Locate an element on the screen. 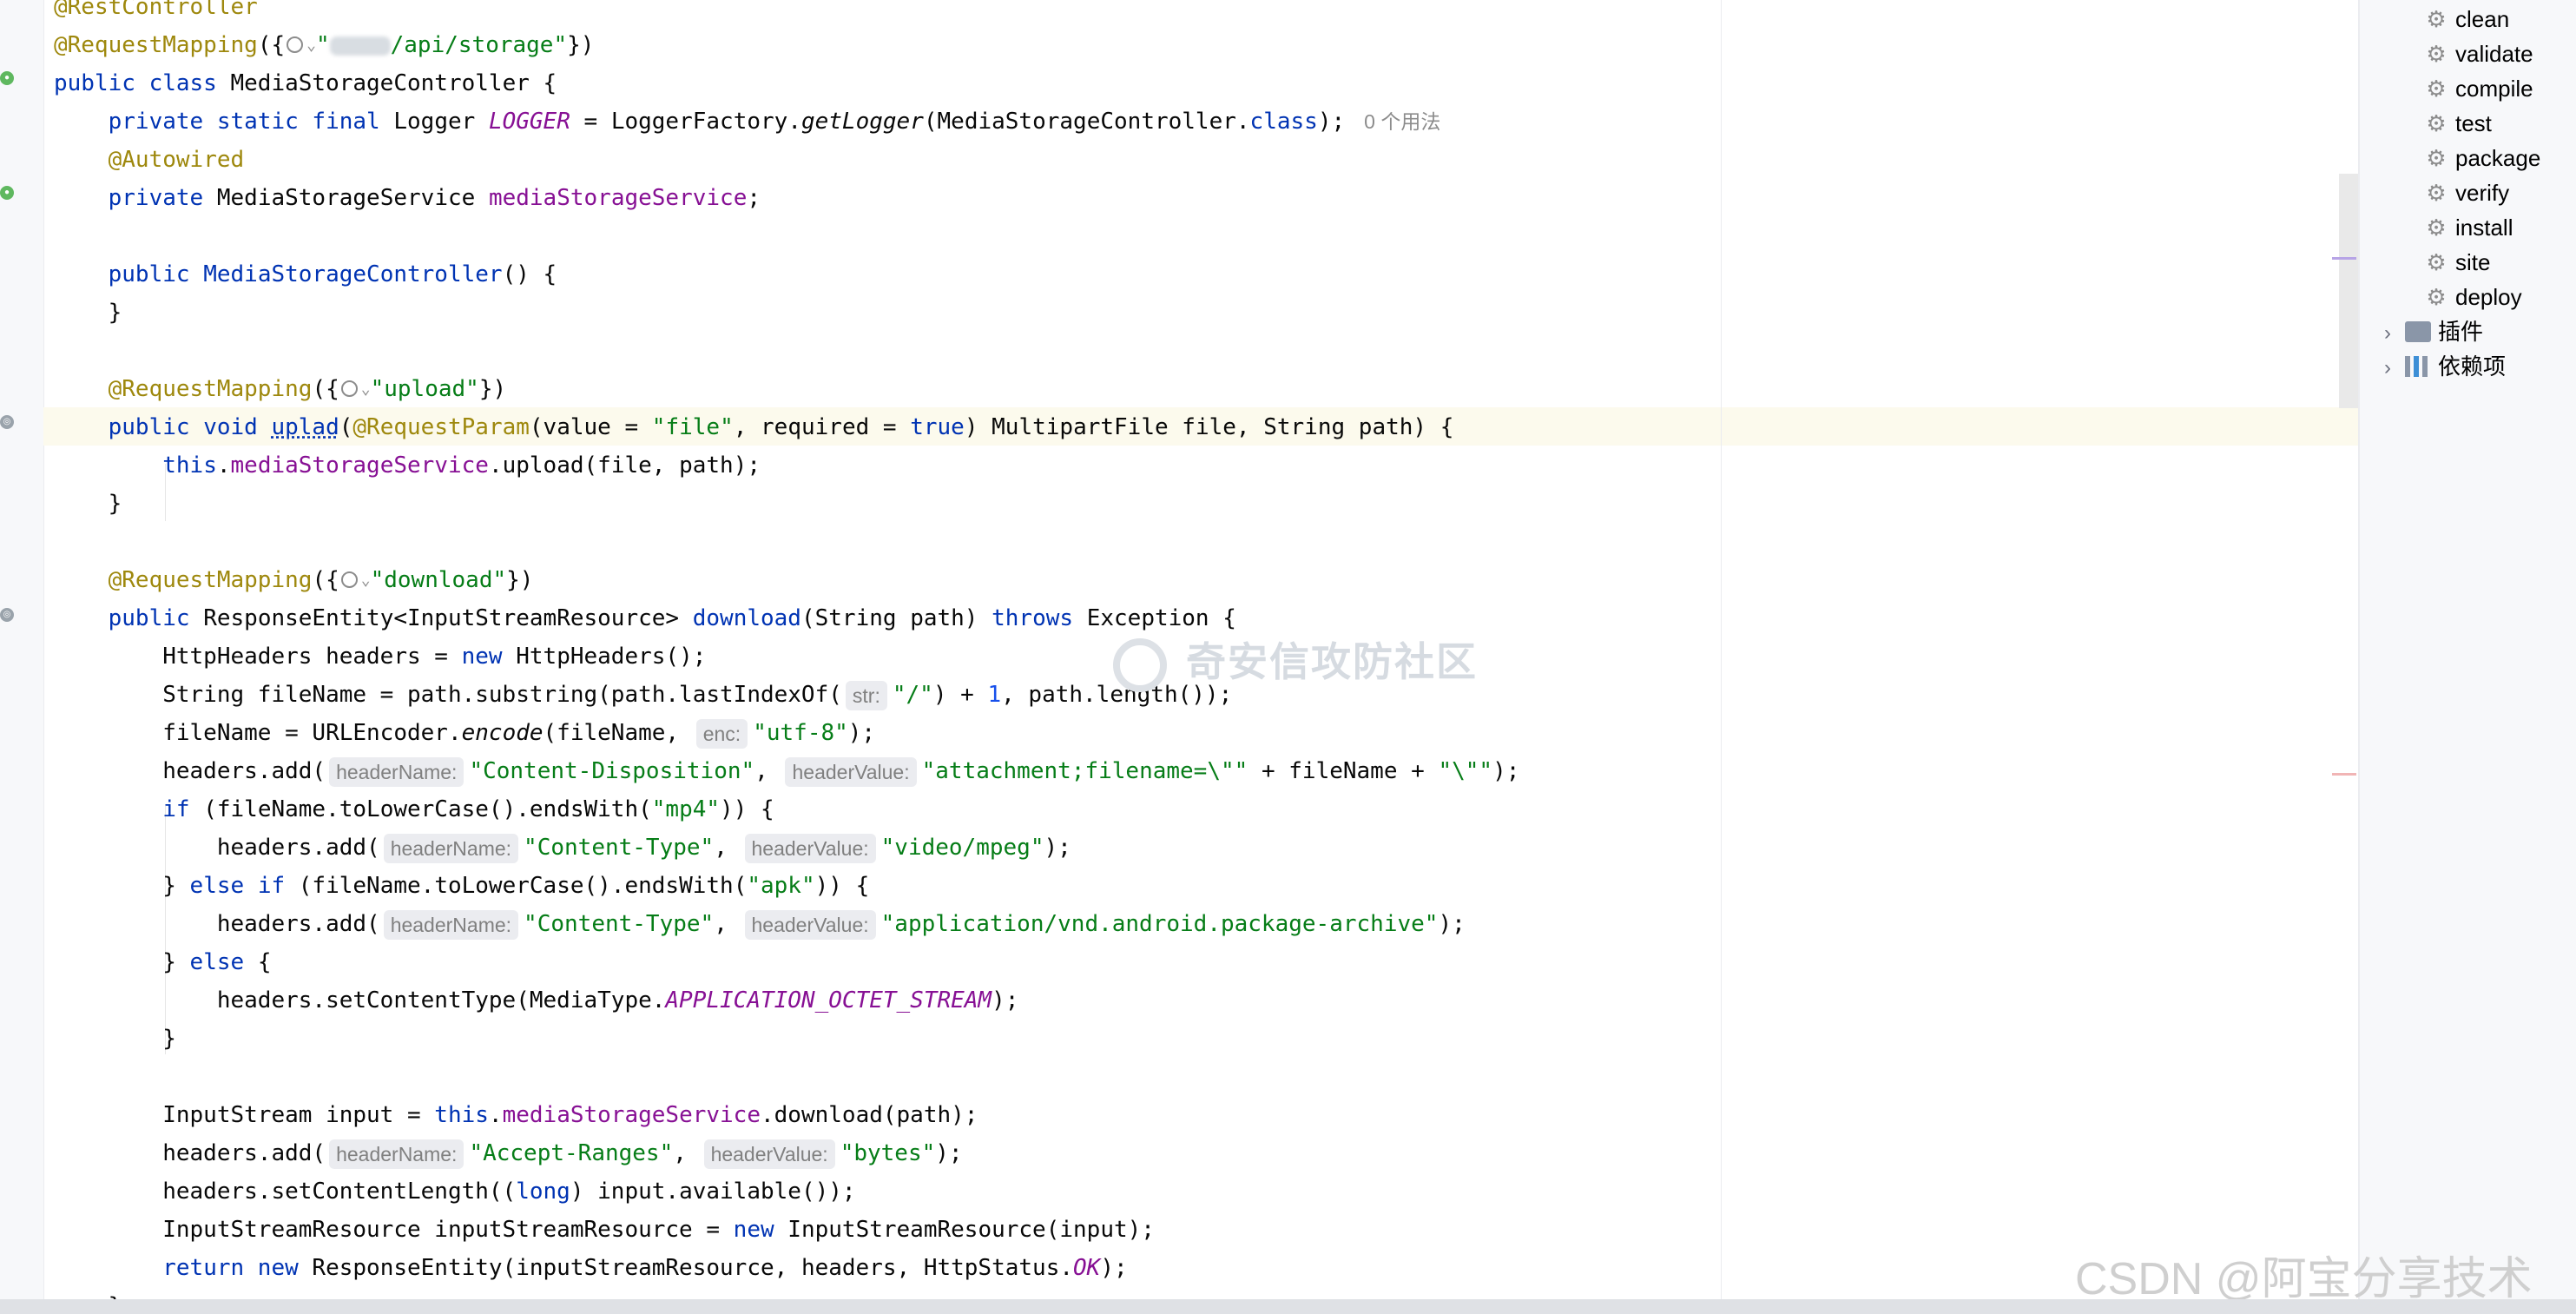 Image resolution: width=2576 pixels, height=1314 pixels. code-line: public MediaStorageController() { is located at coordinates (305, 274).